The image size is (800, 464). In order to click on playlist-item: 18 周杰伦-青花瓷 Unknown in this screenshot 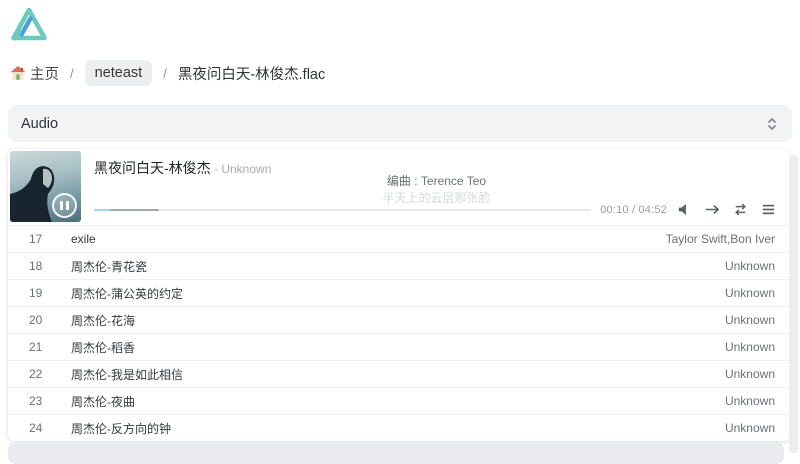, I will do `click(399, 265)`.